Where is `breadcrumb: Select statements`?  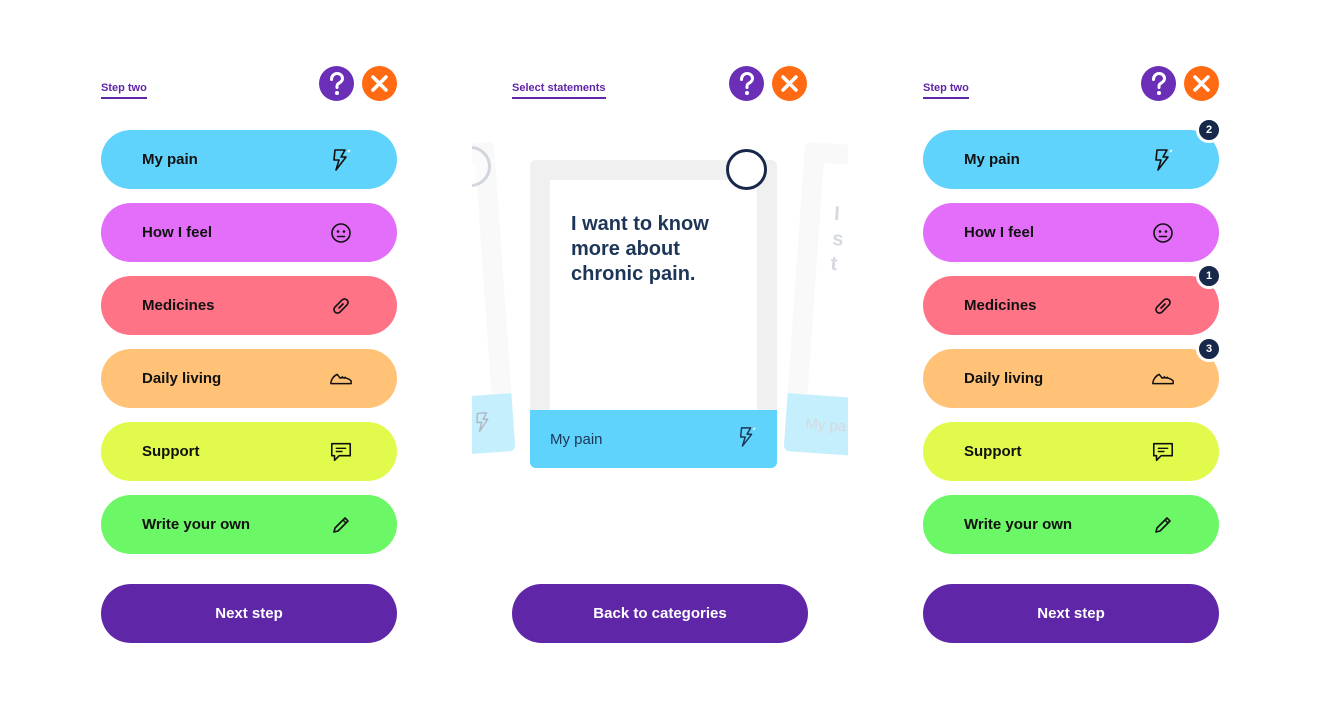
breadcrumb: Select statements is located at coordinates (559, 90).